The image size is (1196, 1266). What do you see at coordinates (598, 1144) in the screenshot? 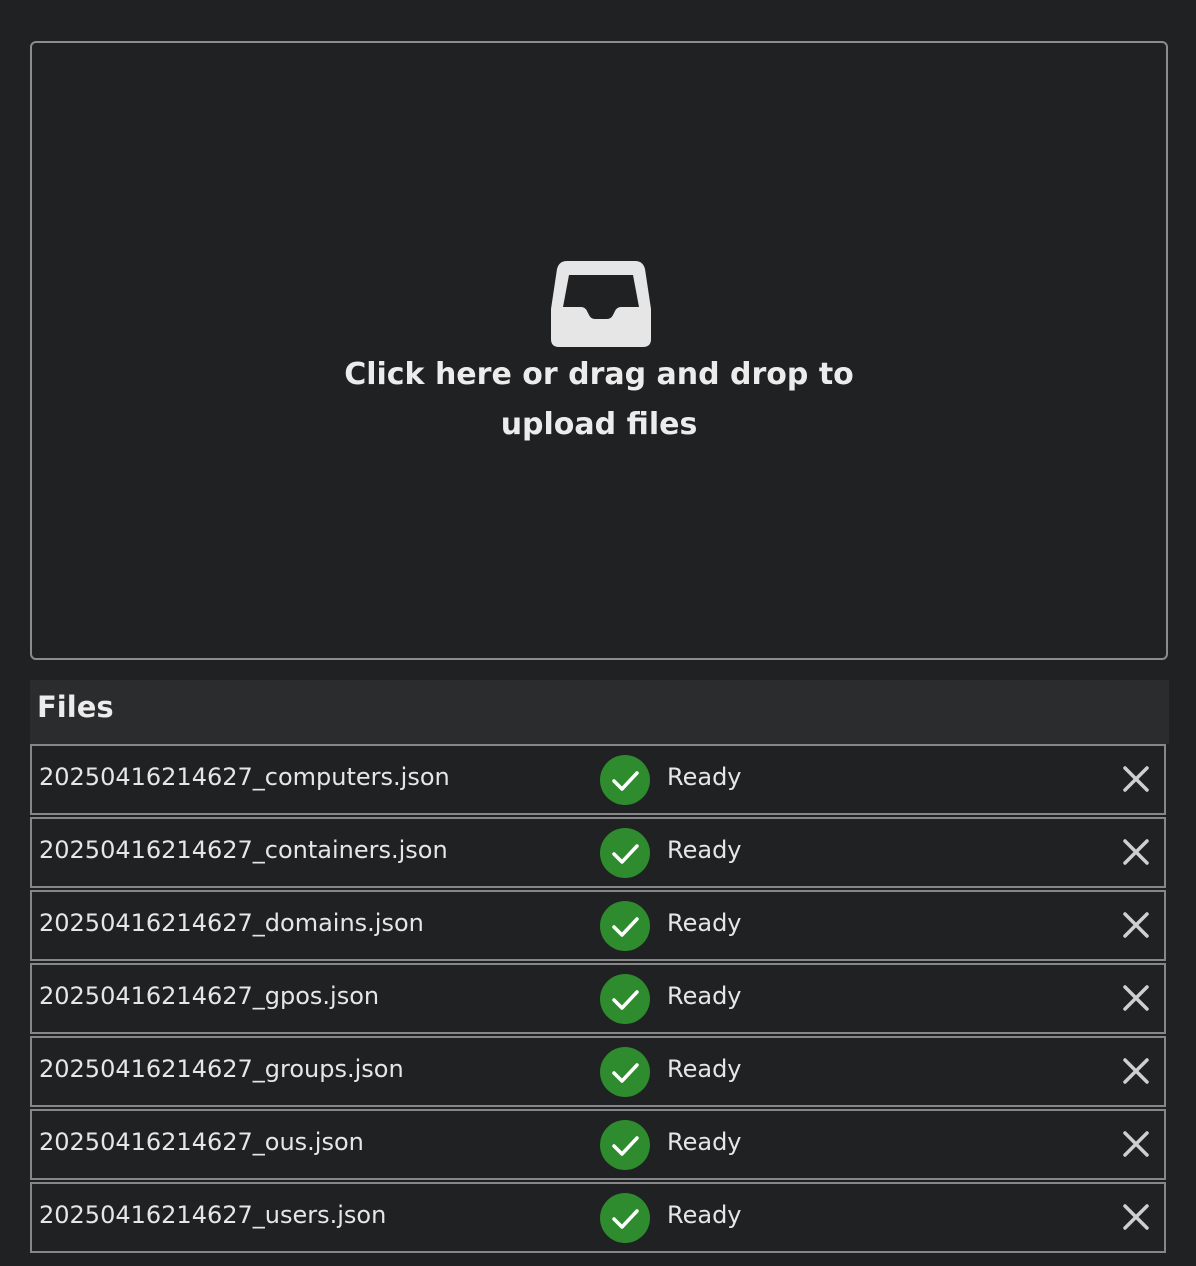
I see `file-row: 20250416214627_ous.json Ready` at bounding box center [598, 1144].